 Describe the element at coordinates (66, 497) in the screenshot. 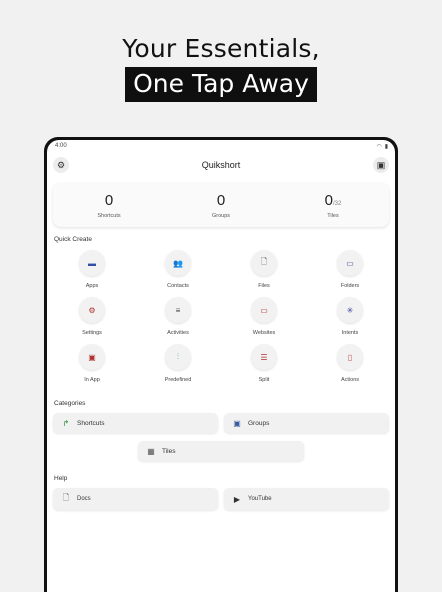

I see `doc-icon: 🗋` at that location.